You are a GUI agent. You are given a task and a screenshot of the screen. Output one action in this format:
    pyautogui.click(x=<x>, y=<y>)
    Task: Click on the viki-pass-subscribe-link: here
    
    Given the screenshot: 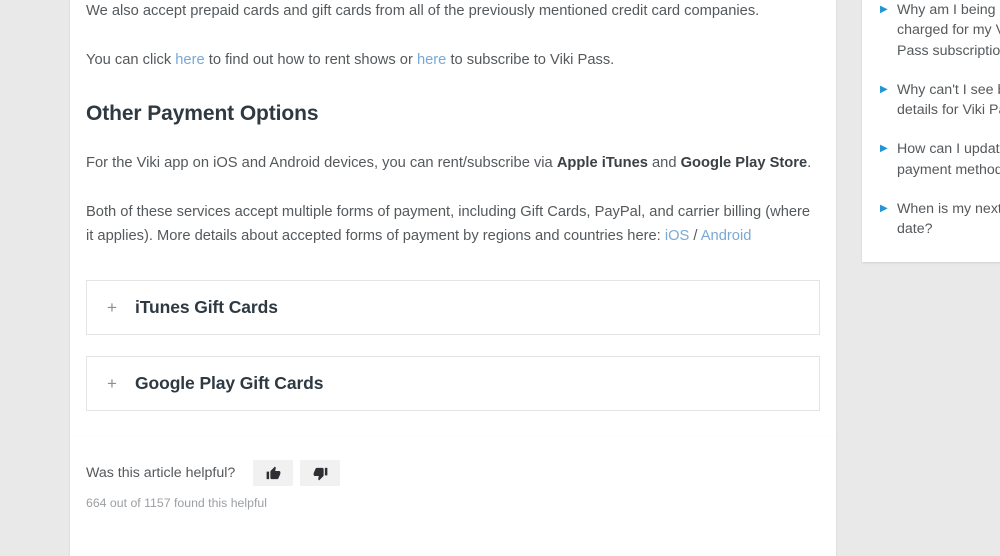 What is the action you would take?
    pyautogui.click(x=431, y=60)
    